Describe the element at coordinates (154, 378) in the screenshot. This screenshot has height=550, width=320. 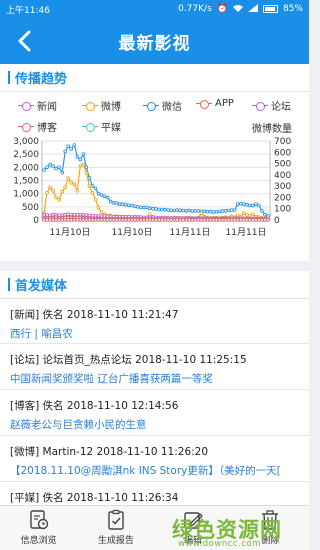
I see `media-item-title: 中国新闻奖颁奖啦 辽台广播喜获两篇一等奖` at that location.